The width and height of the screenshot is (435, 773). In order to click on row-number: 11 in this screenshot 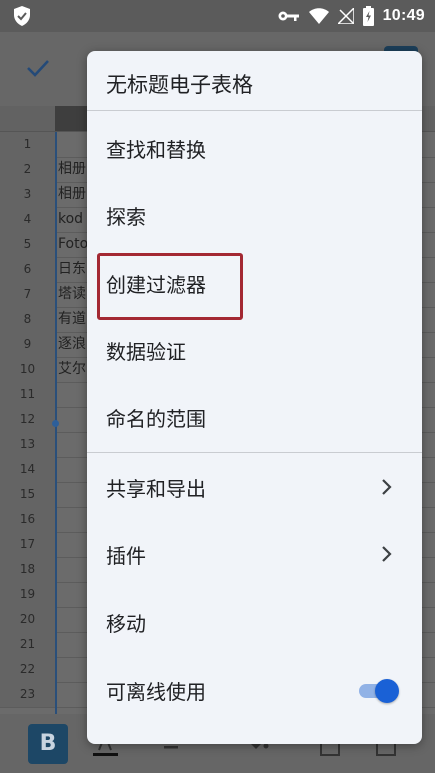, I will do `click(28, 394)`.